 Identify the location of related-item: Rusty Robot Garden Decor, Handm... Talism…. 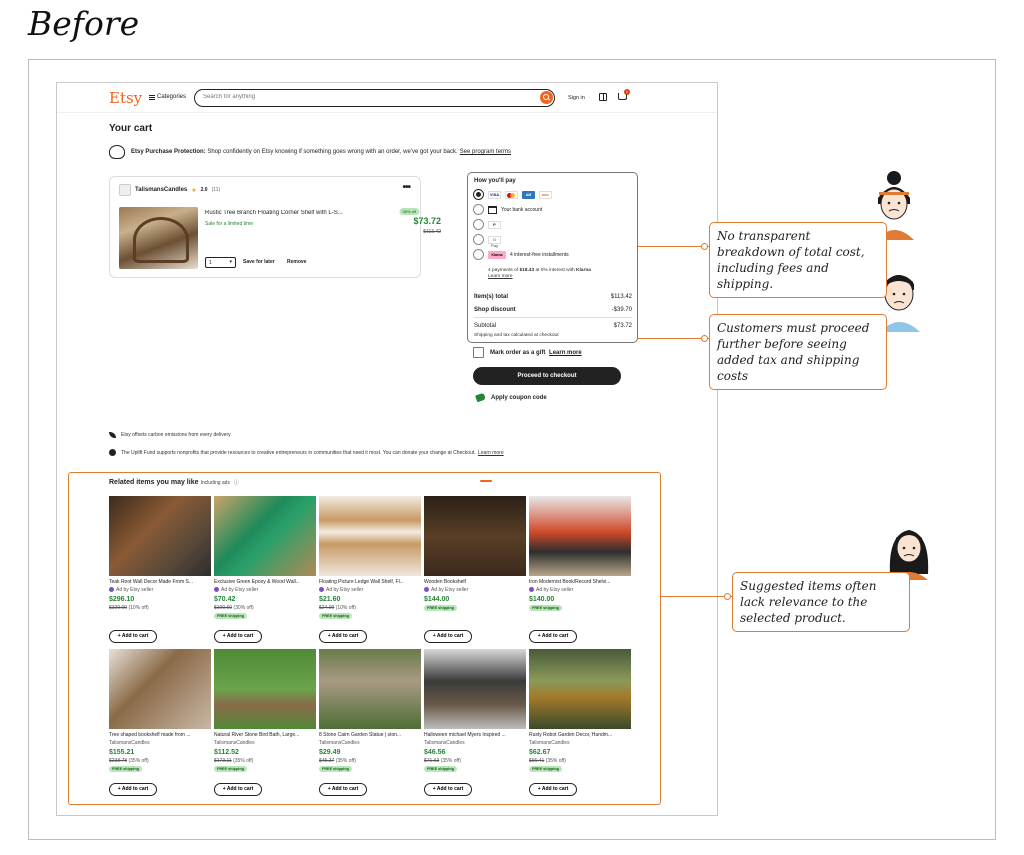
(580, 723).